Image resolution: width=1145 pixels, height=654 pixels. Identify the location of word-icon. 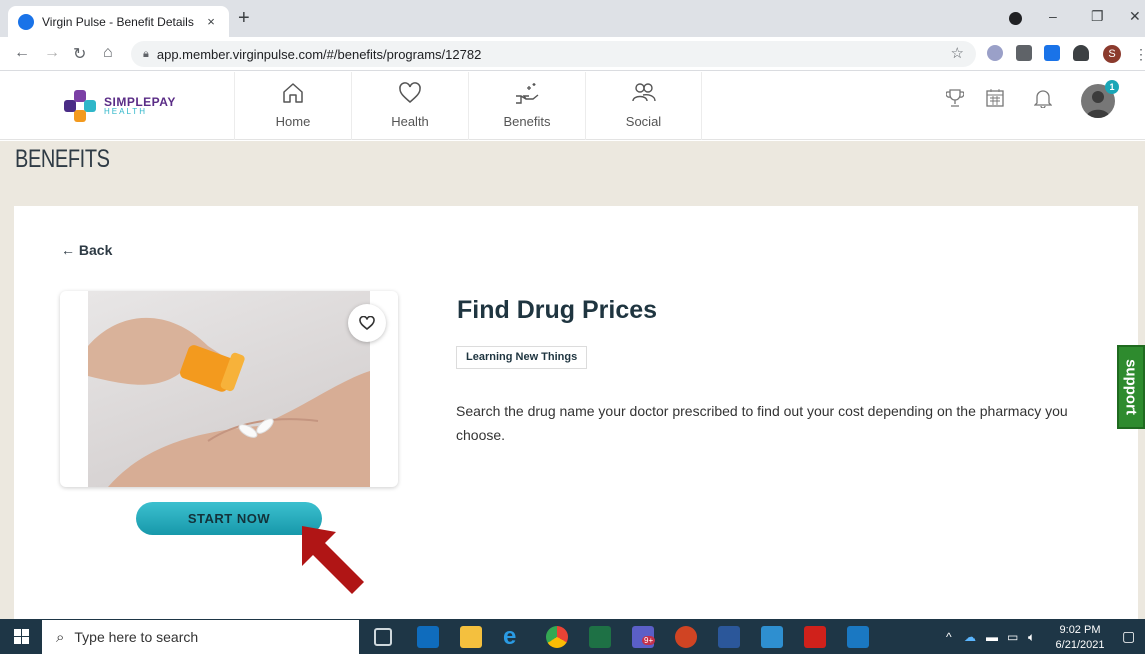
(729, 637).